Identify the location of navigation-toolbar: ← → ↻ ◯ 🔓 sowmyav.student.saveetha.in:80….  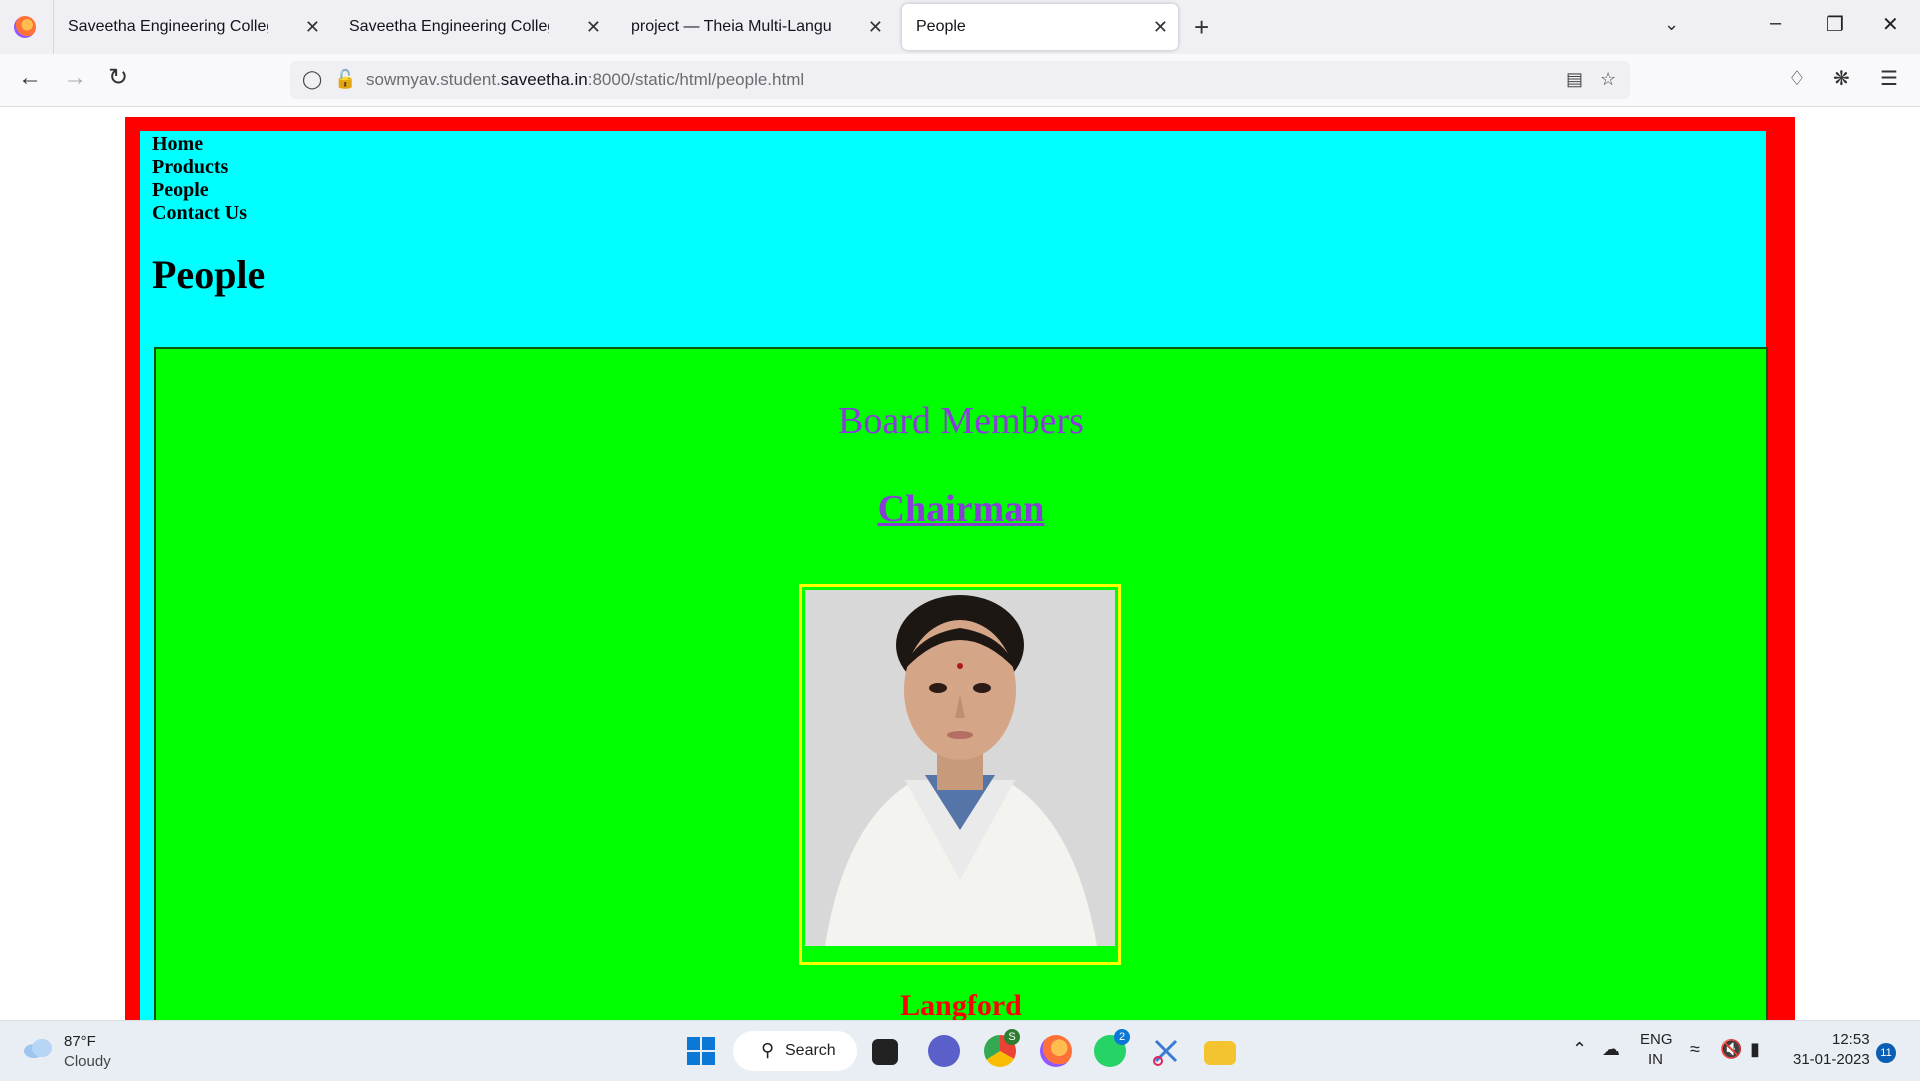
(960, 80).